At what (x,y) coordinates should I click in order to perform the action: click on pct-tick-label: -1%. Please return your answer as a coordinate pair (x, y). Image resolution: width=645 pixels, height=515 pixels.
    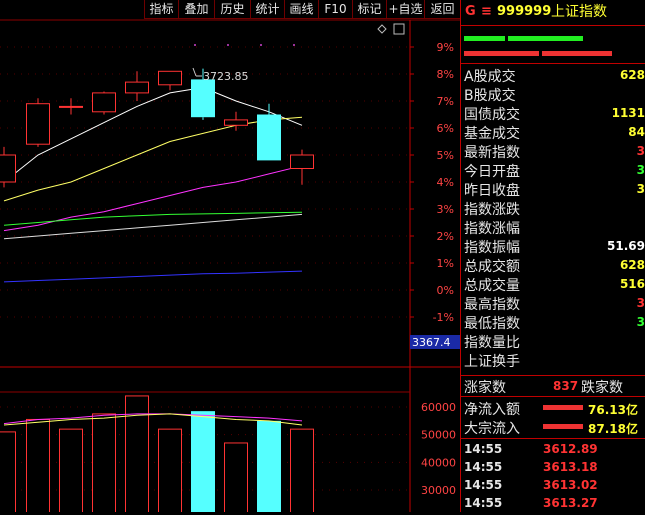
    Looking at the image, I should click on (443, 317).